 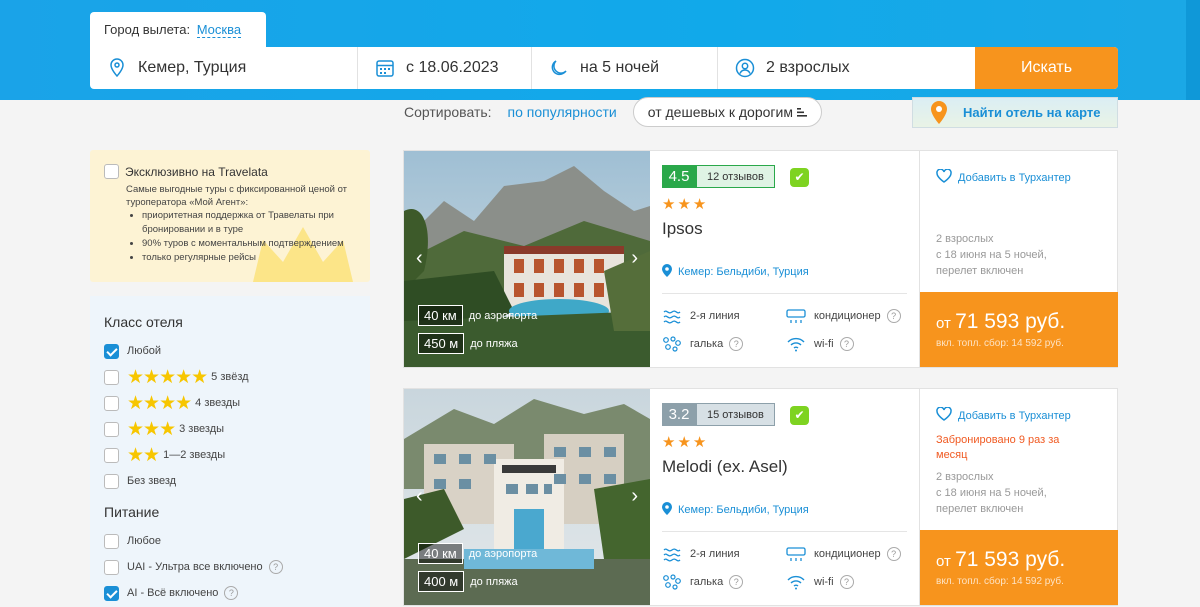 I want to click on date-value: с 18.06.2023, so click(x=452, y=67).